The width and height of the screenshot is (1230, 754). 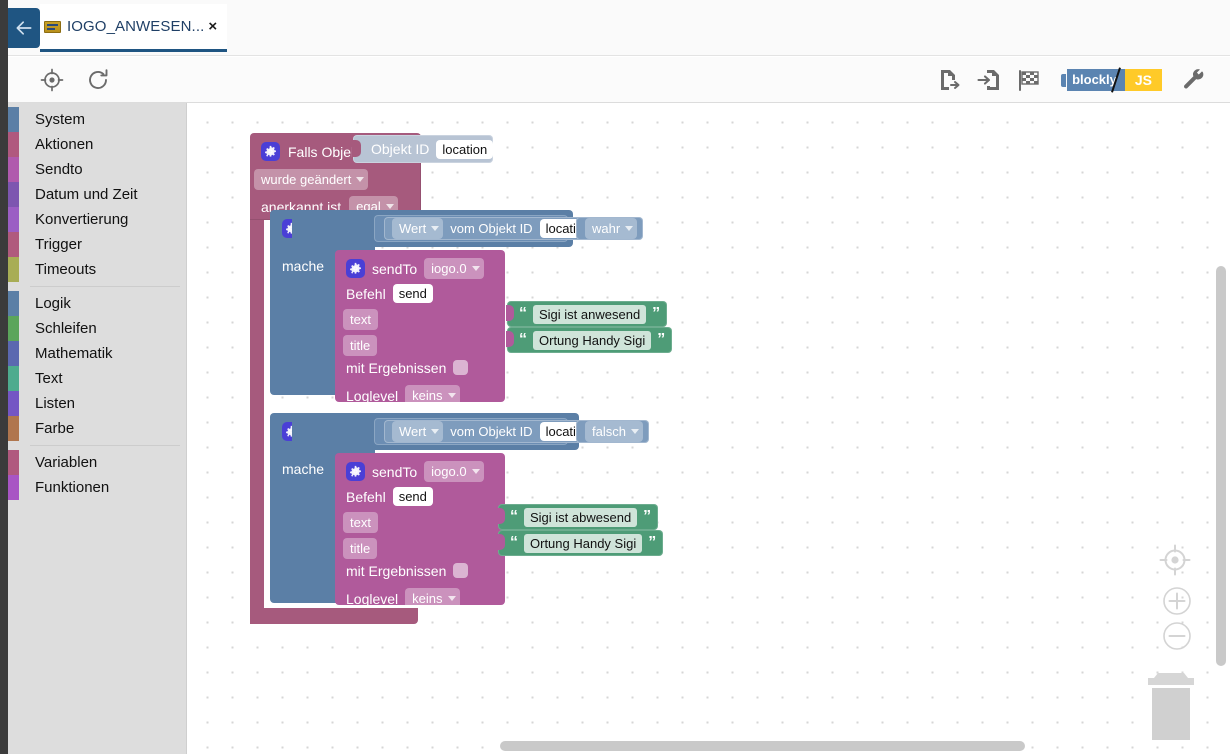 I want to click on block-string-title-2: “ Ortung Handy Sigi ”, so click(x=580, y=543).